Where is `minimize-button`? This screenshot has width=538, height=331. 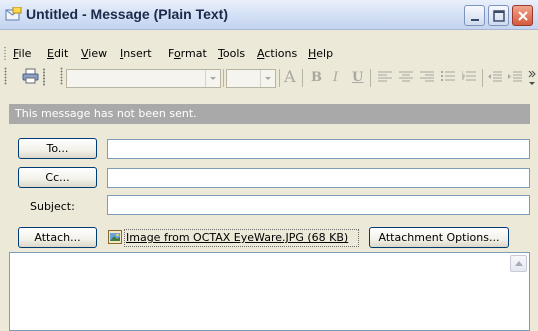
minimize-button is located at coordinates (474, 15).